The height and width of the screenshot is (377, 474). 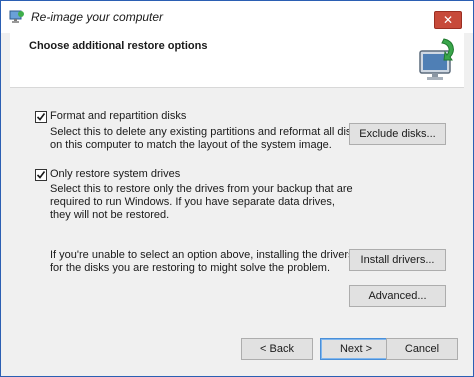 What do you see at coordinates (237, 60) in the screenshot?
I see `dialog-header: Choose additional restore options` at bounding box center [237, 60].